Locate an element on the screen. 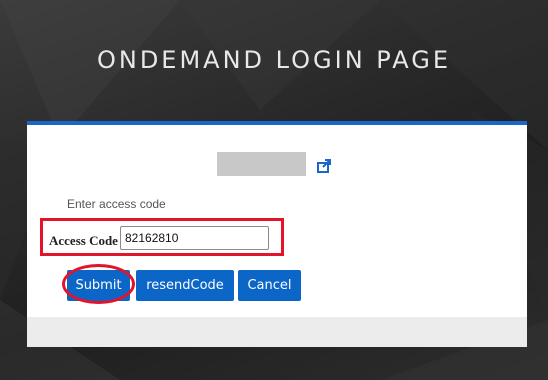 The height and width of the screenshot is (380, 548). access-code-highlight: Access Code is located at coordinates (162, 237).